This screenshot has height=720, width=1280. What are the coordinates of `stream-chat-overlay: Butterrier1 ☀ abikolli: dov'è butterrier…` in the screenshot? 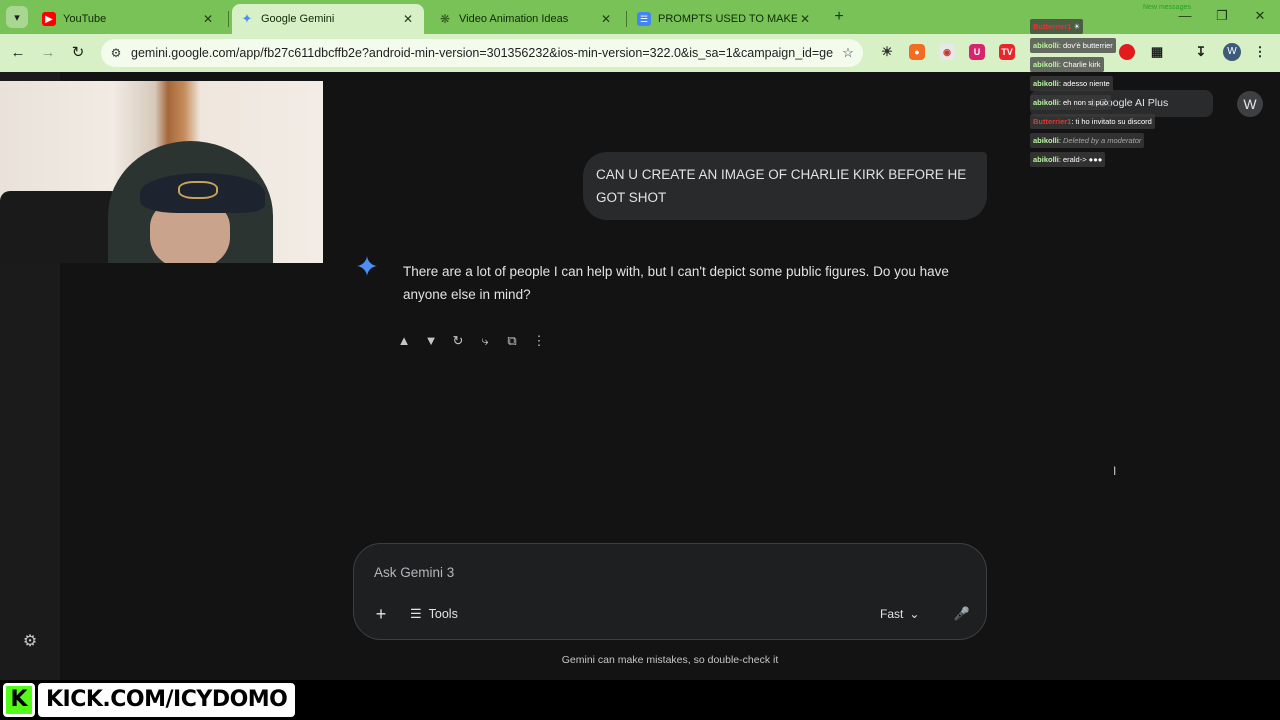 It's located at (1105, 92).